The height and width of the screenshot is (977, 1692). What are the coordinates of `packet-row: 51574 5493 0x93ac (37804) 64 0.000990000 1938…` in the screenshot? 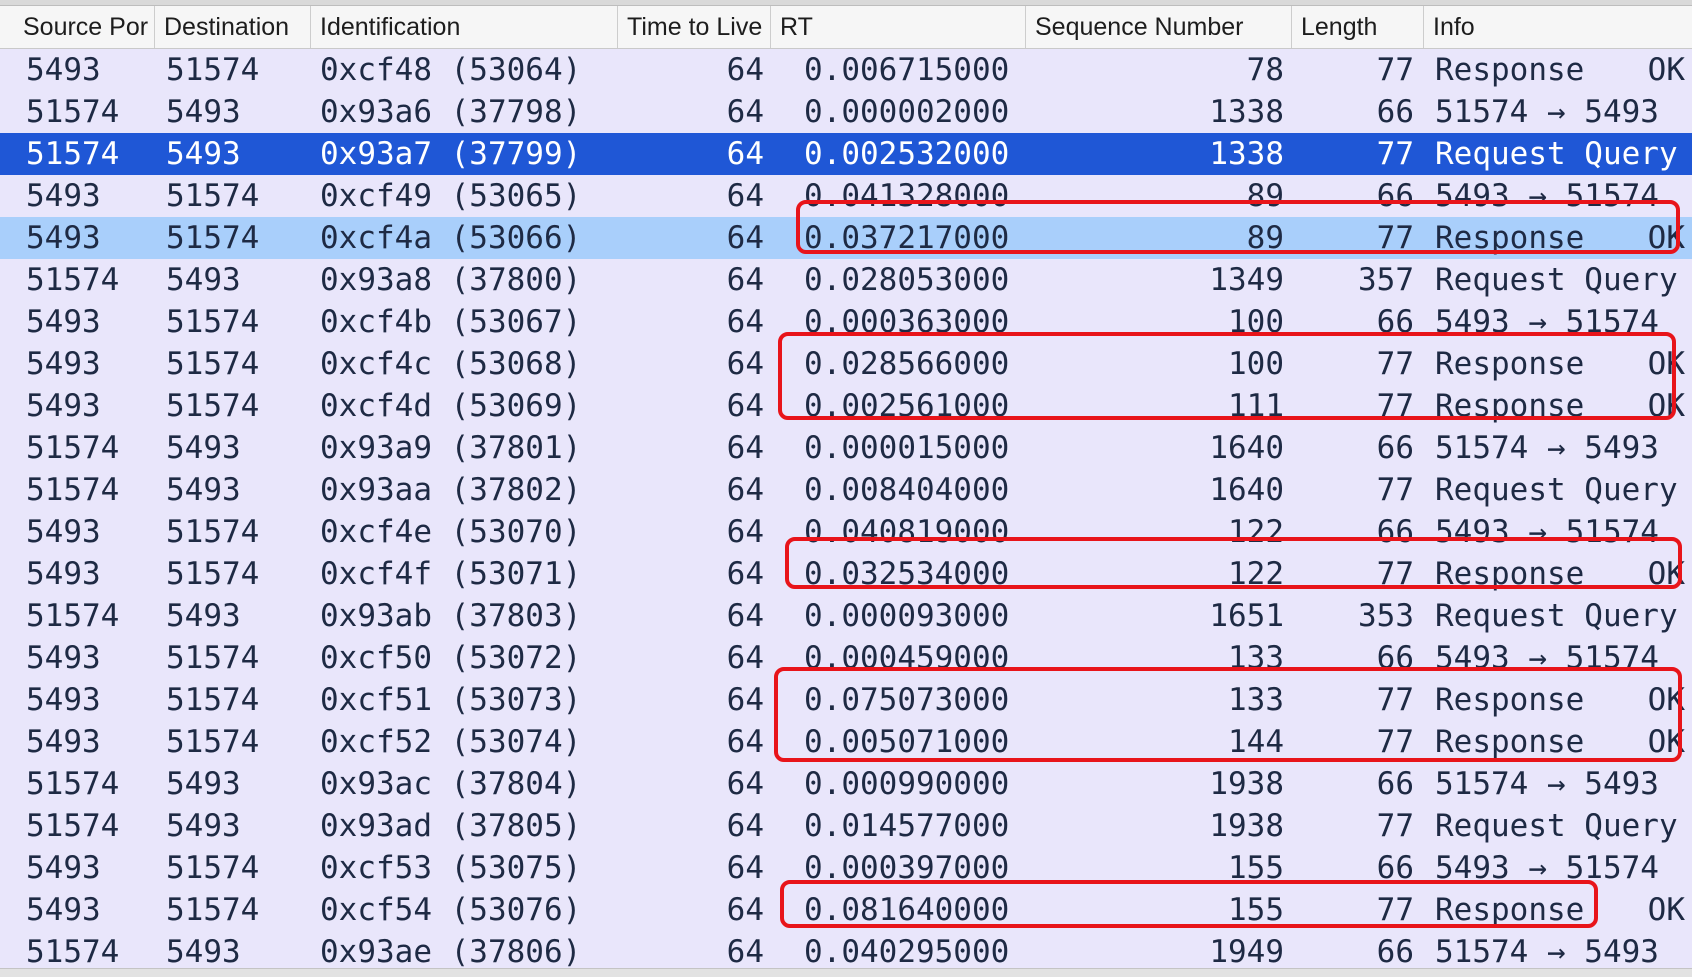 It's located at (846, 784).